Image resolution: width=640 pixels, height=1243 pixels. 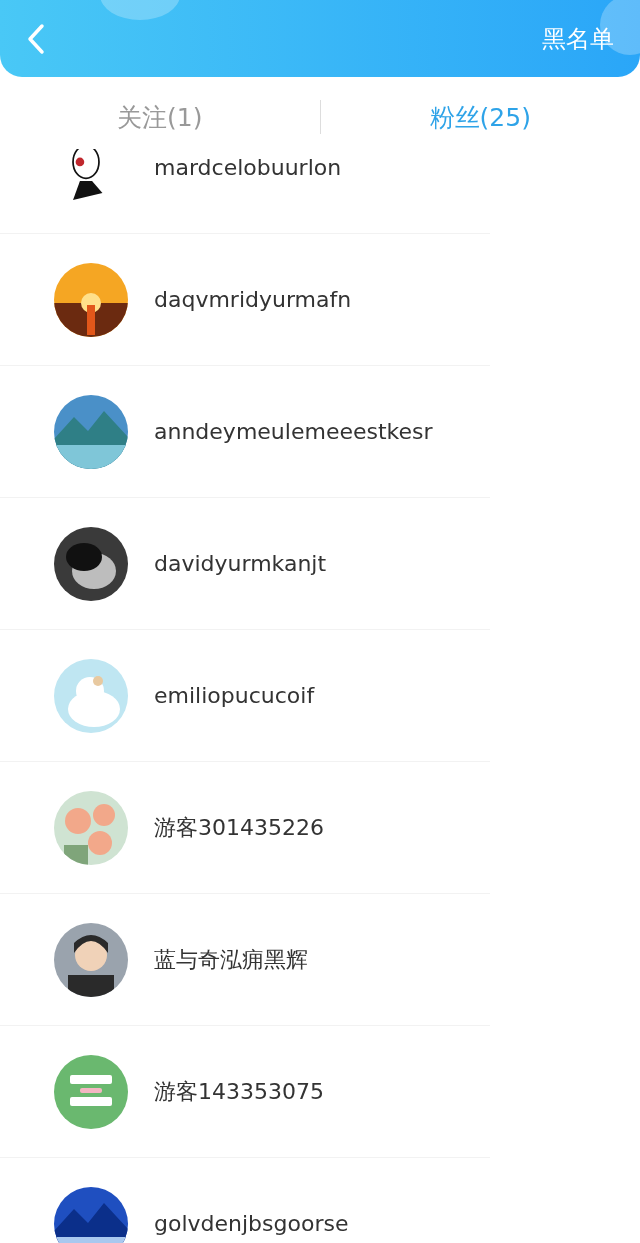 I want to click on username: 蓝与奇泓痈黑辉, so click(x=231, y=959).